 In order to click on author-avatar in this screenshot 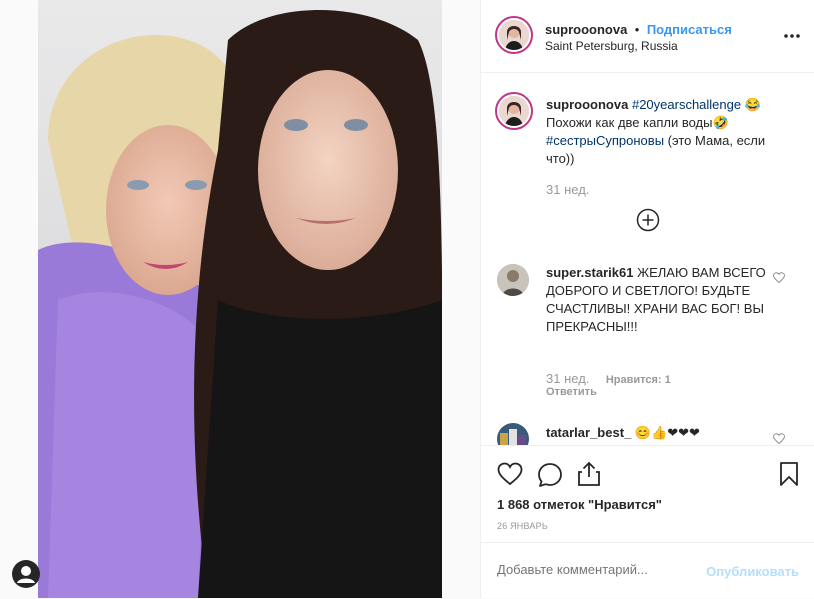, I will do `click(514, 35)`.